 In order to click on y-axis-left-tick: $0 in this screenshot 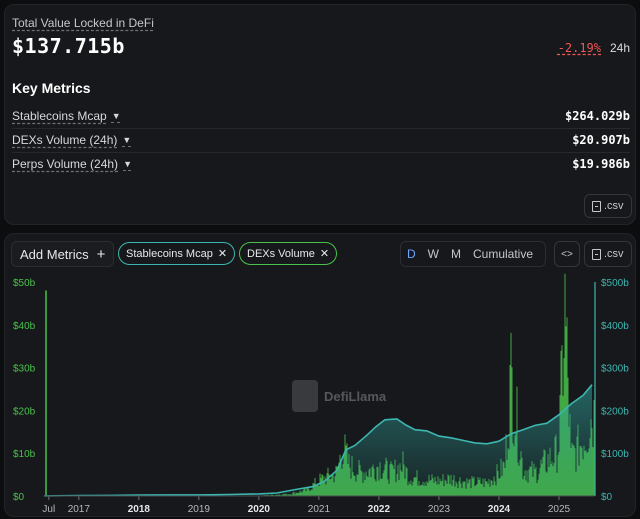, I will do `click(19, 497)`.